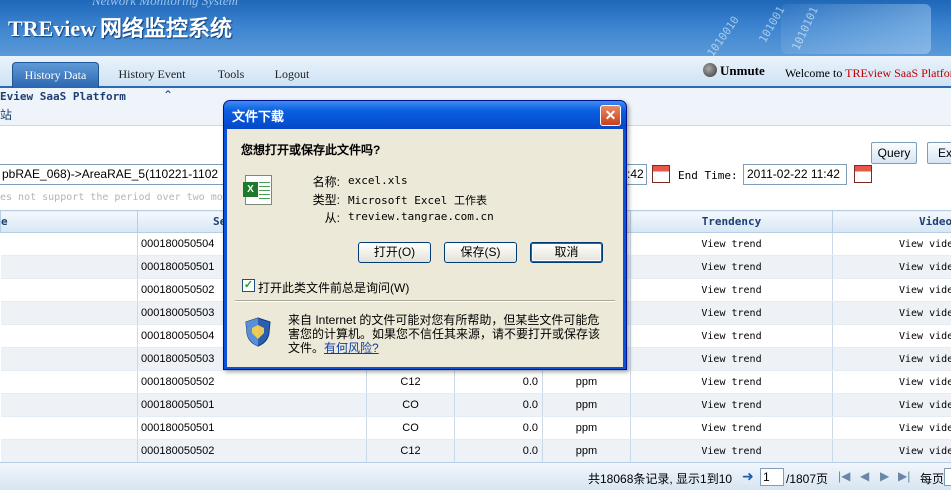  I want to click on query-button: Query, so click(894, 153).